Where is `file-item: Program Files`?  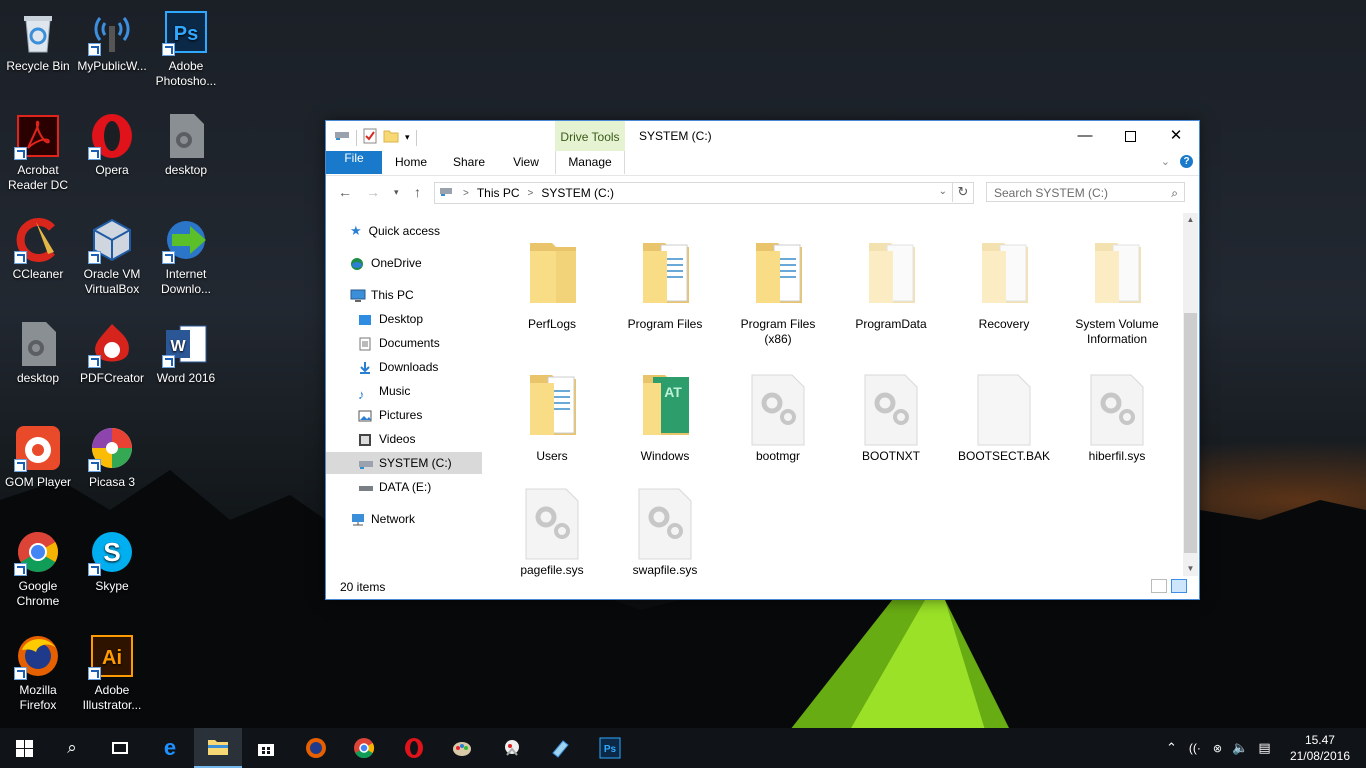
file-item: Program Files is located at coordinates (665, 280).